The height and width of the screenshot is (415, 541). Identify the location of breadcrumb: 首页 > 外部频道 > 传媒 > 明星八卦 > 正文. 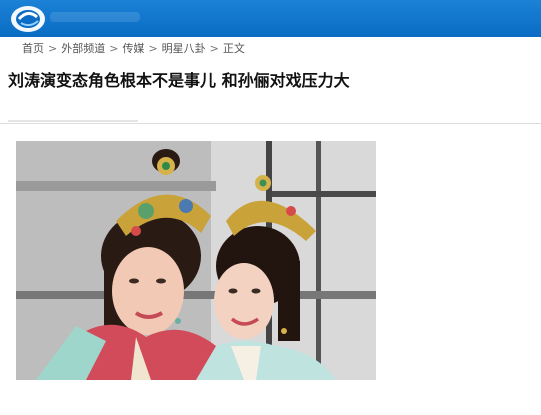
(133, 49).